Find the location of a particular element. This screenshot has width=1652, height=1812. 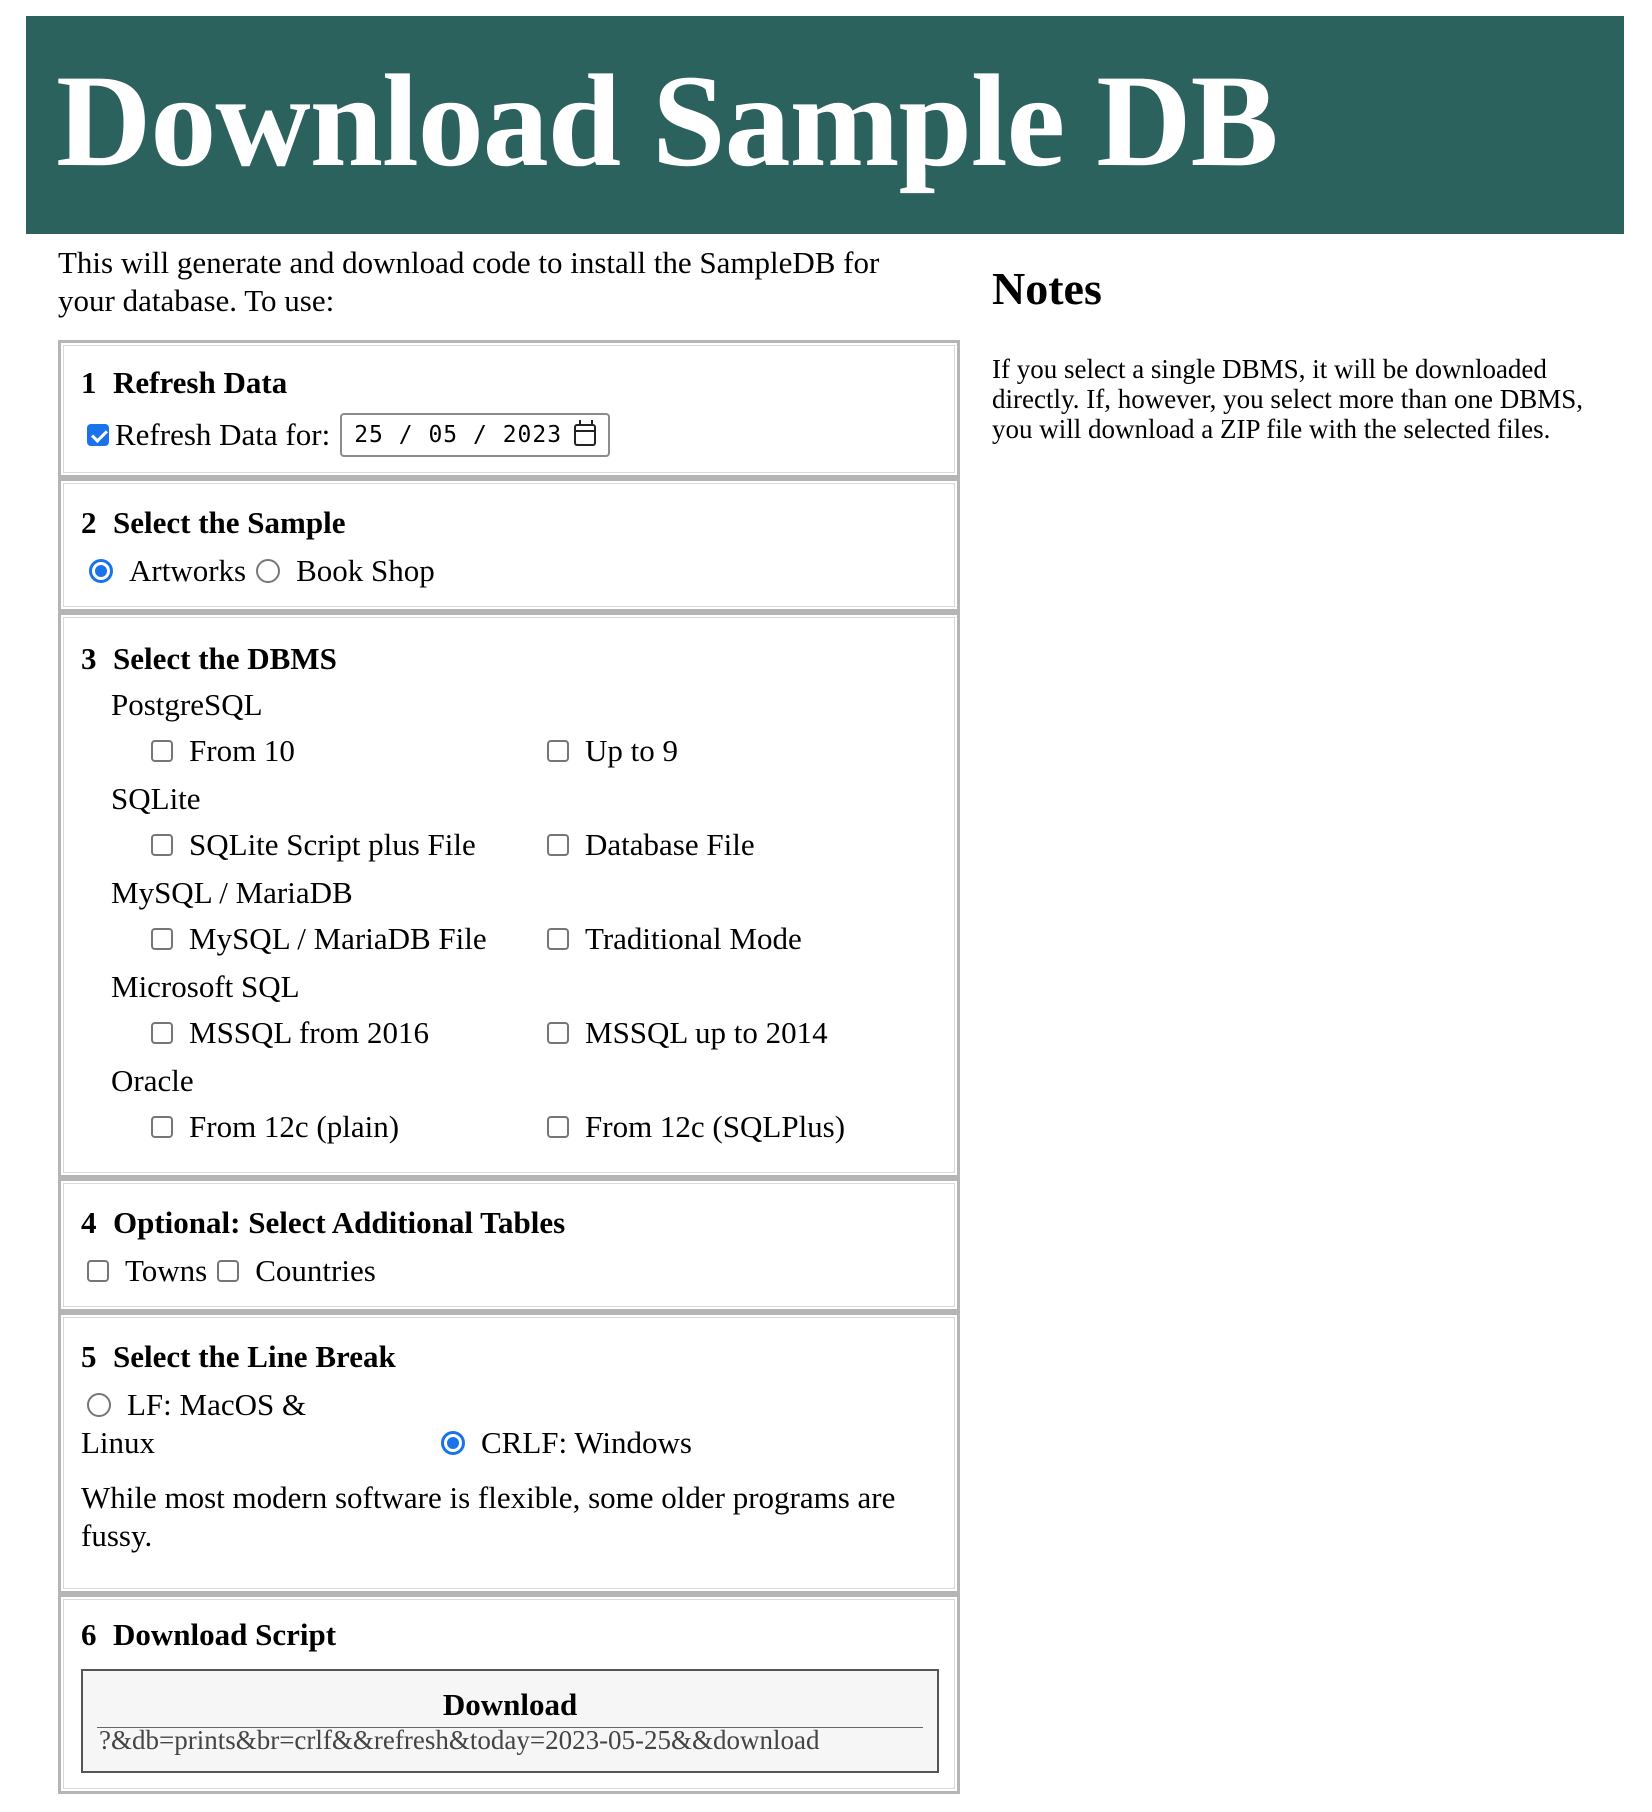

table-checkbox-countries is located at coordinates (228, 1271).